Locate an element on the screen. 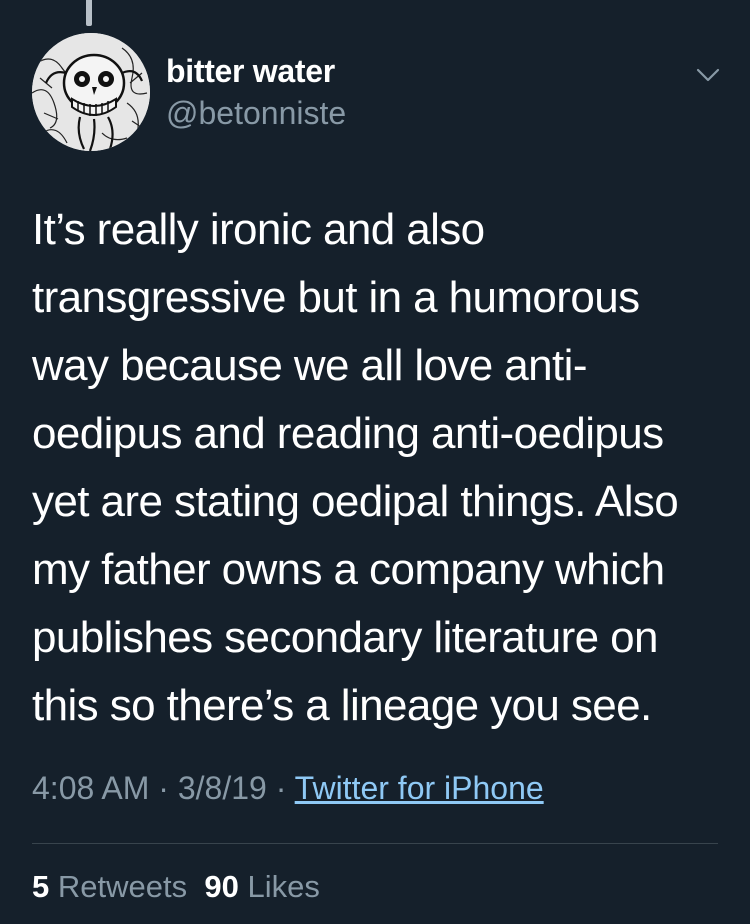 The height and width of the screenshot is (924, 750). likes-count: 90 is located at coordinates (221, 886).